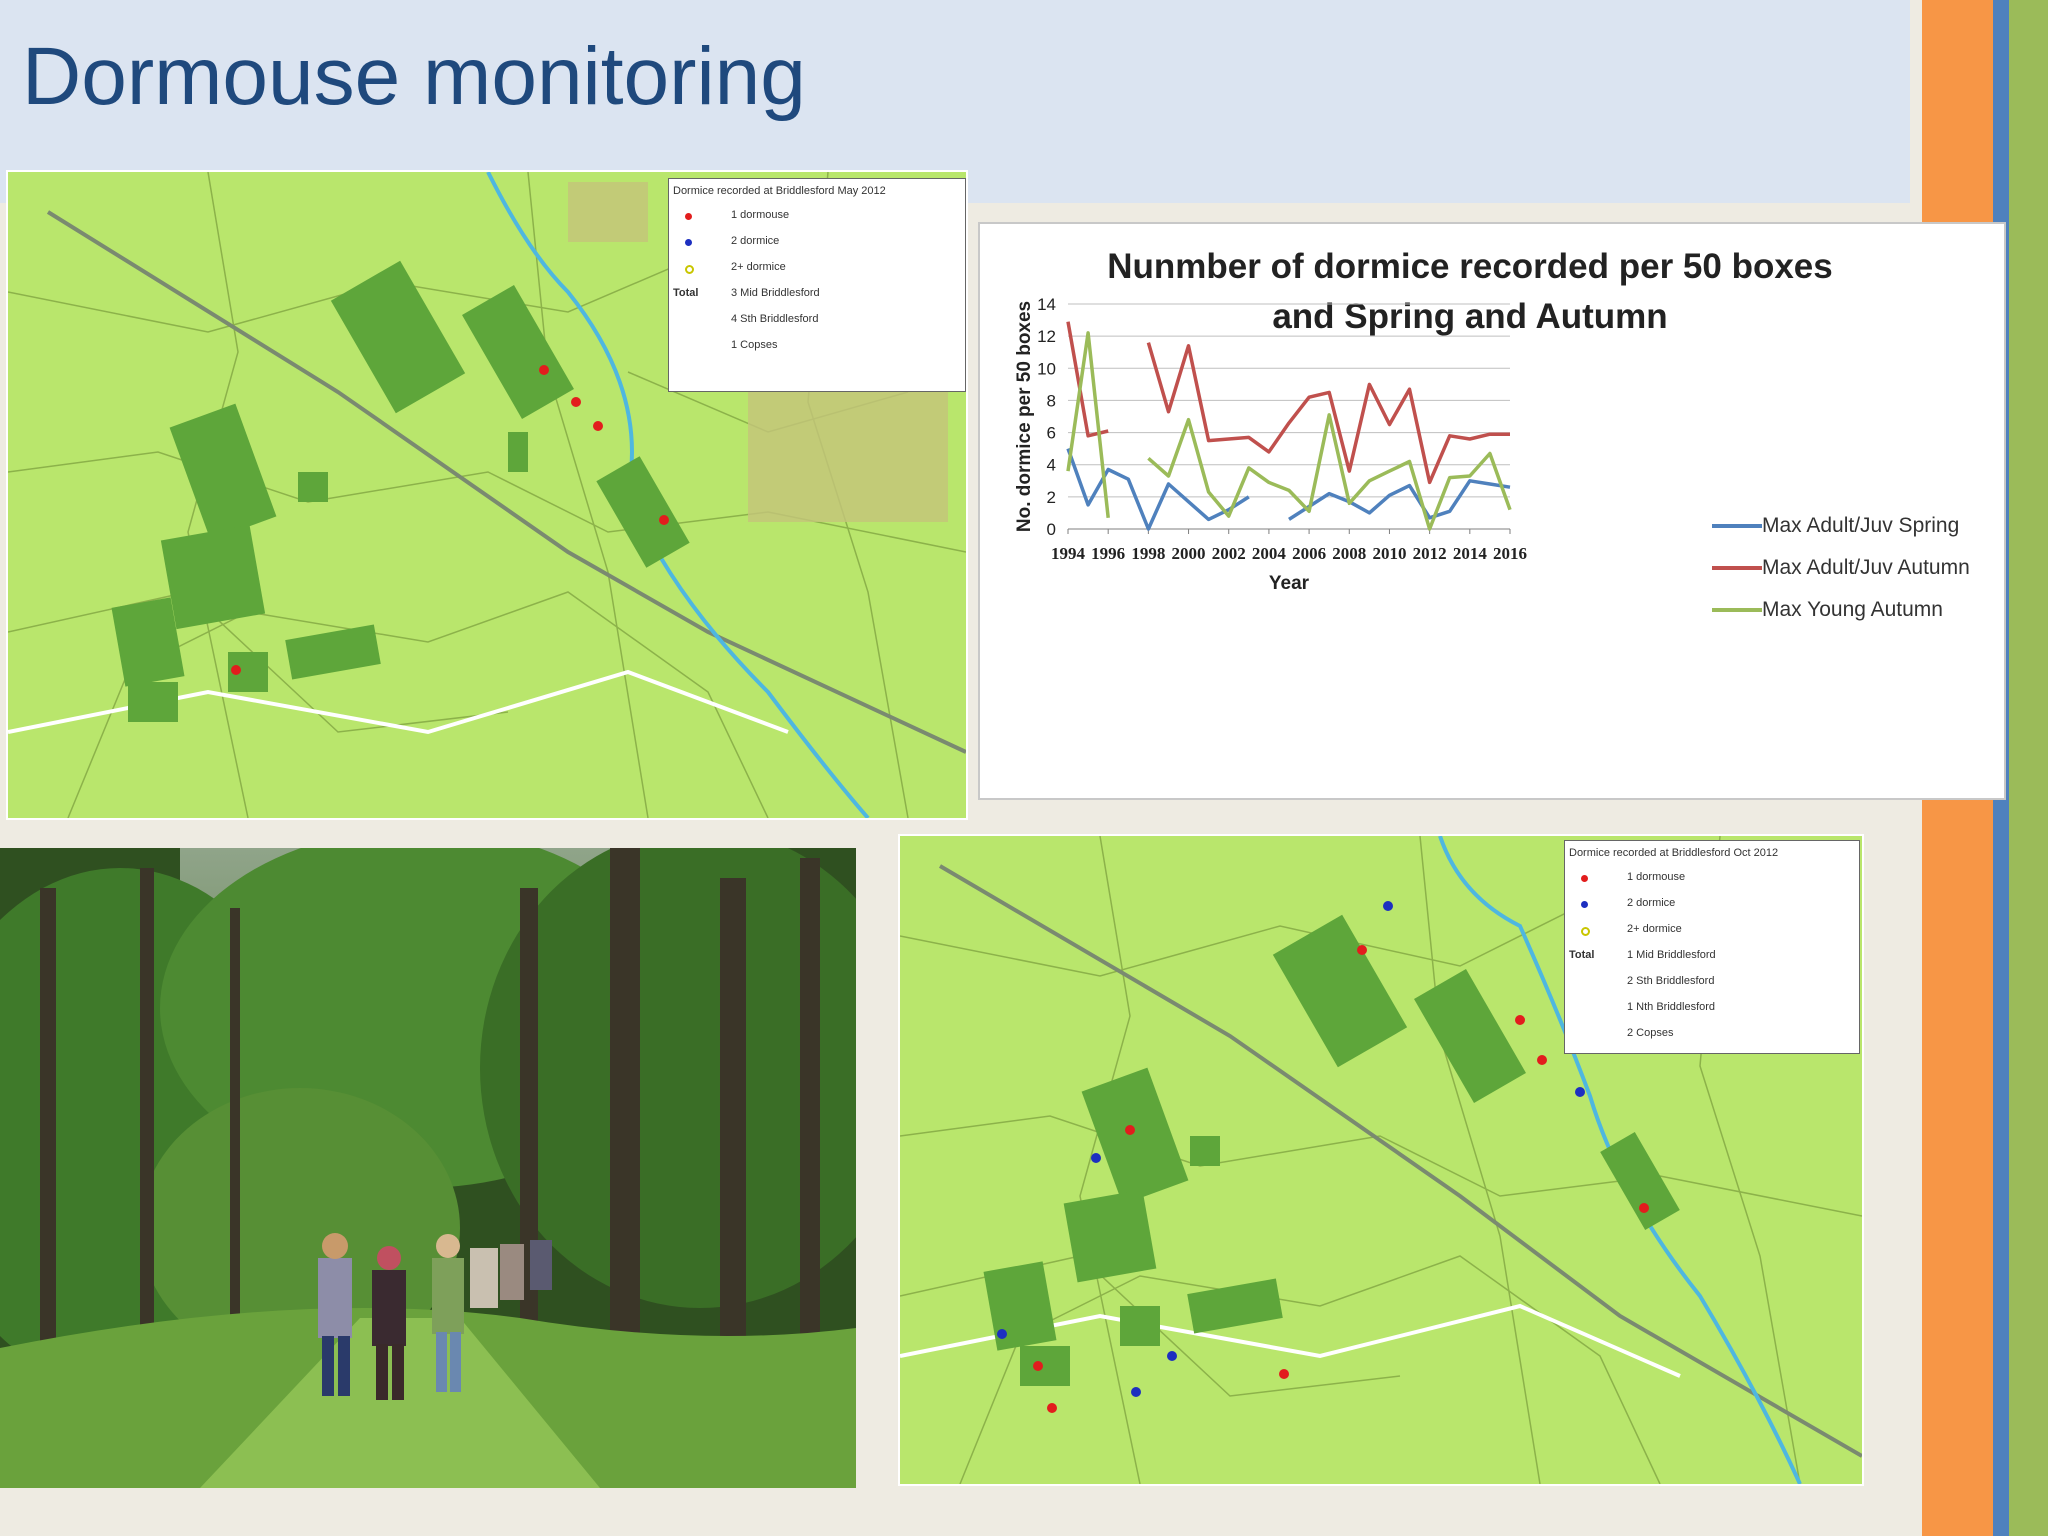 Image resolution: width=2048 pixels, height=1536 pixels. What do you see at coordinates (2028, 768) in the screenshot?
I see `green-stripe` at bounding box center [2028, 768].